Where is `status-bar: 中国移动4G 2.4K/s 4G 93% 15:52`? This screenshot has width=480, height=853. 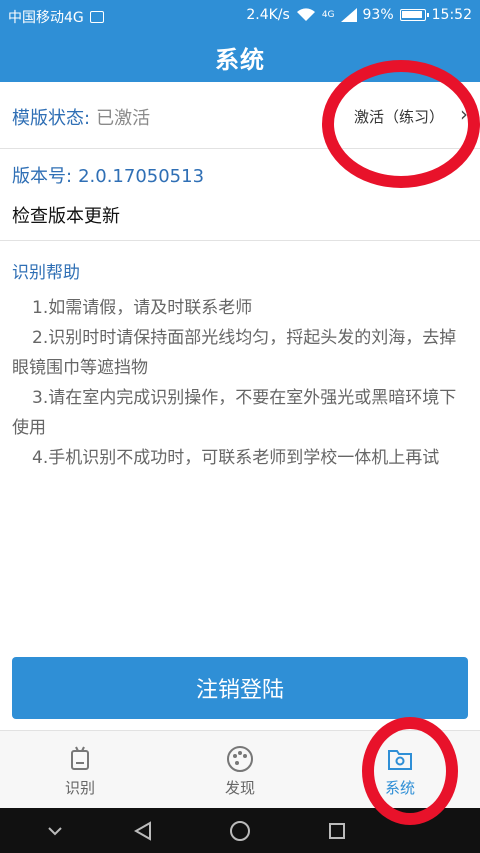
status-bar: 中国移动4G 2.4K/s 4G 93% 15:52 is located at coordinates (240, 16).